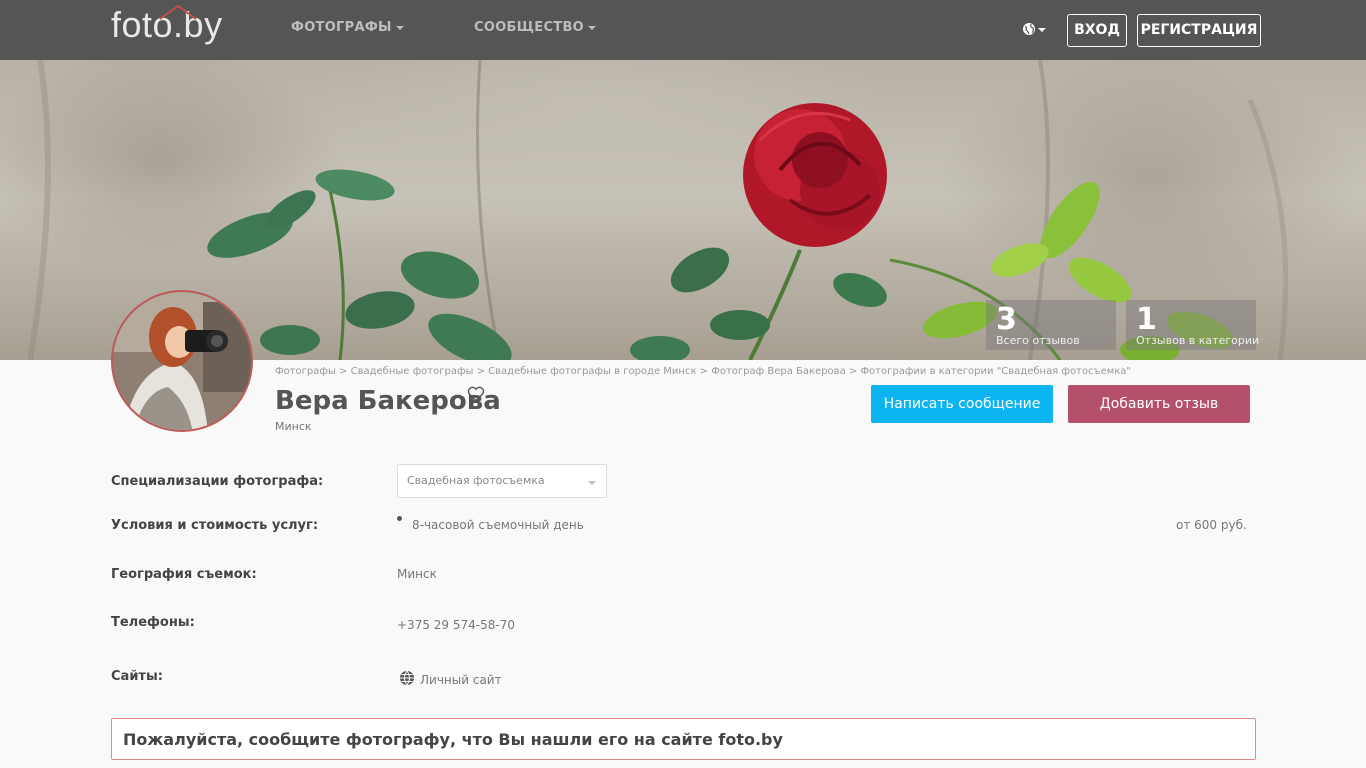 Image resolution: width=1366 pixels, height=768 pixels. Describe the element at coordinates (529, 27) in the screenshot. I see `nav-community-label: СООБЩЕСТВО` at that location.